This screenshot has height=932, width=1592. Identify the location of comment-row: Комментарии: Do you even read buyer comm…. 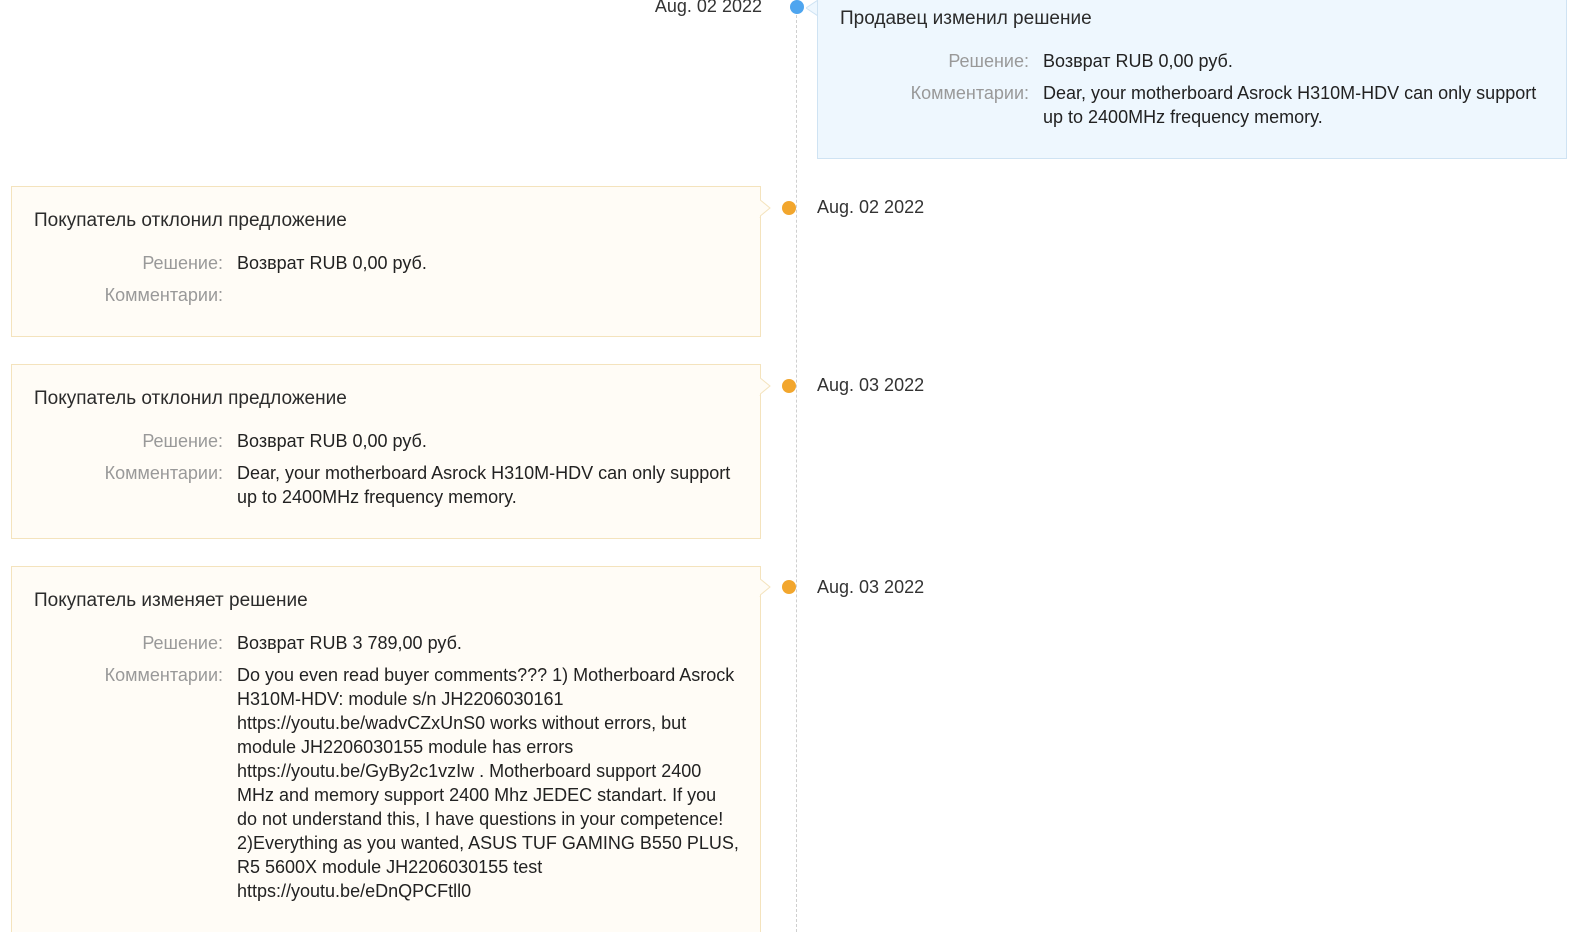
(387, 783).